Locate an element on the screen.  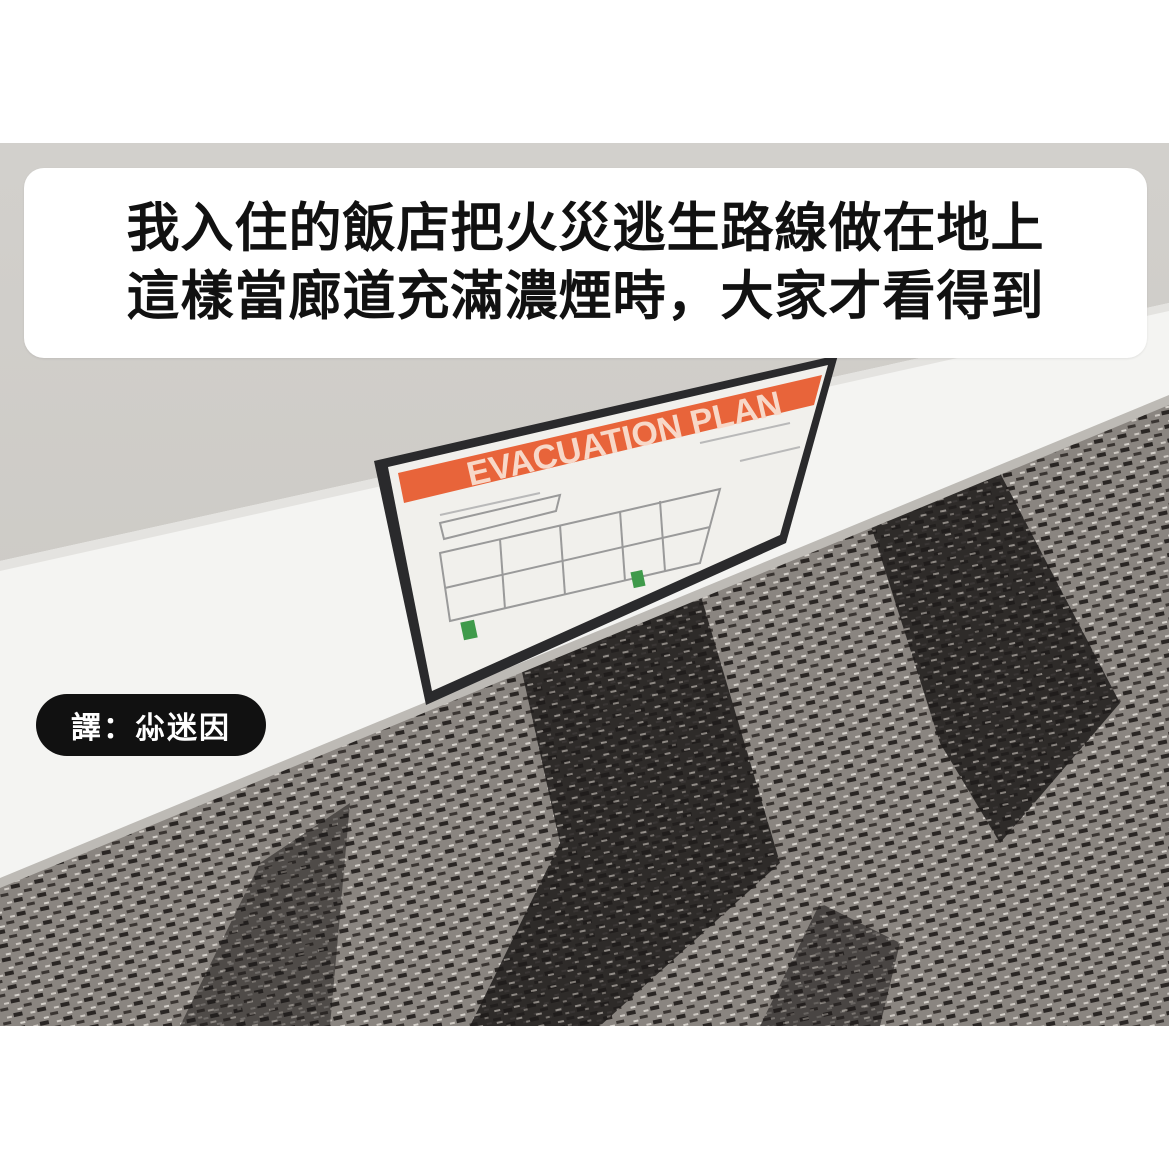
translator-credit-badge: 譯：尛迷因 is located at coordinates (151, 725).